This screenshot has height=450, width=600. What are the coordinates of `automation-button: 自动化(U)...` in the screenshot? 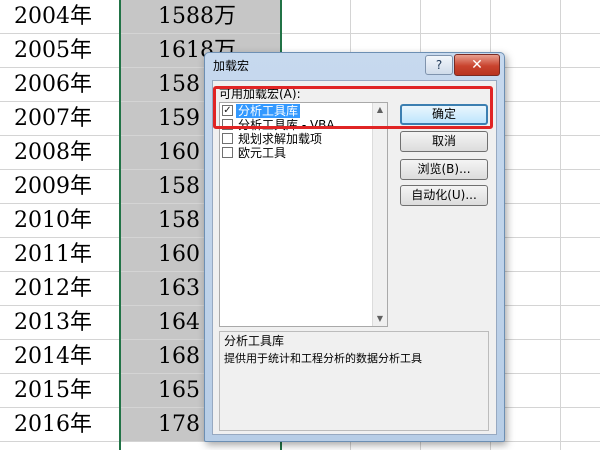 It's located at (444, 195).